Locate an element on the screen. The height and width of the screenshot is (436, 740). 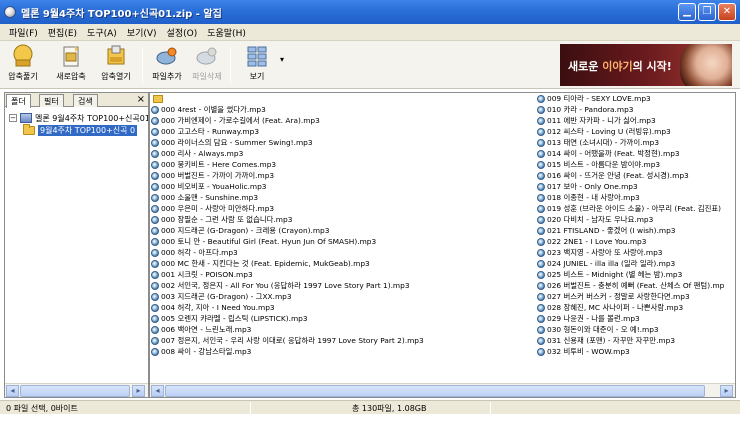
file-row: 003 지드래곤 (G-Dragon) - 그XX.mp3 is located at coordinates (343, 296).